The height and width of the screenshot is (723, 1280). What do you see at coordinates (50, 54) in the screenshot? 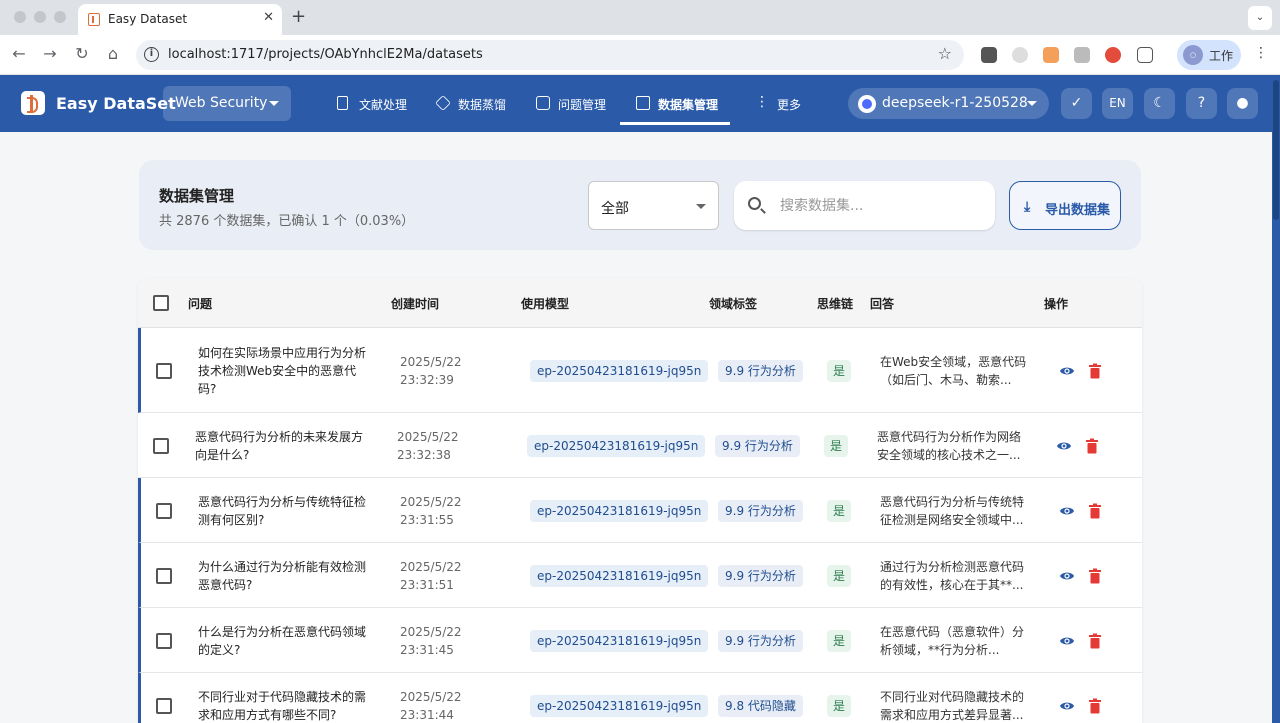
I see `forward-icon: →` at bounding box center [50, 54].